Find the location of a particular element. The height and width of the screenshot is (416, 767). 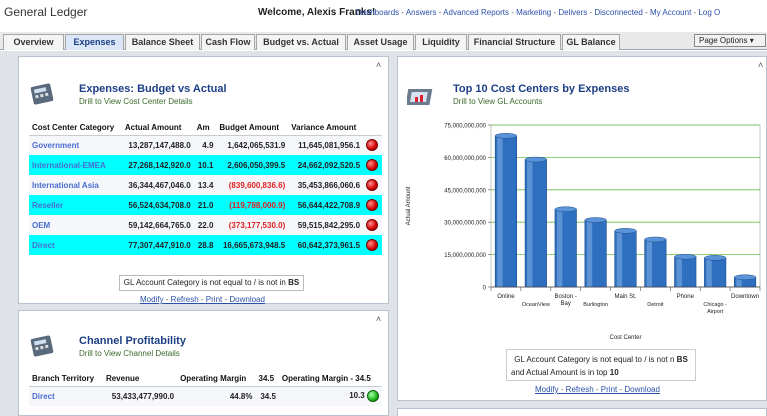

row-category: International Asia is located at coordinates (75, 185).